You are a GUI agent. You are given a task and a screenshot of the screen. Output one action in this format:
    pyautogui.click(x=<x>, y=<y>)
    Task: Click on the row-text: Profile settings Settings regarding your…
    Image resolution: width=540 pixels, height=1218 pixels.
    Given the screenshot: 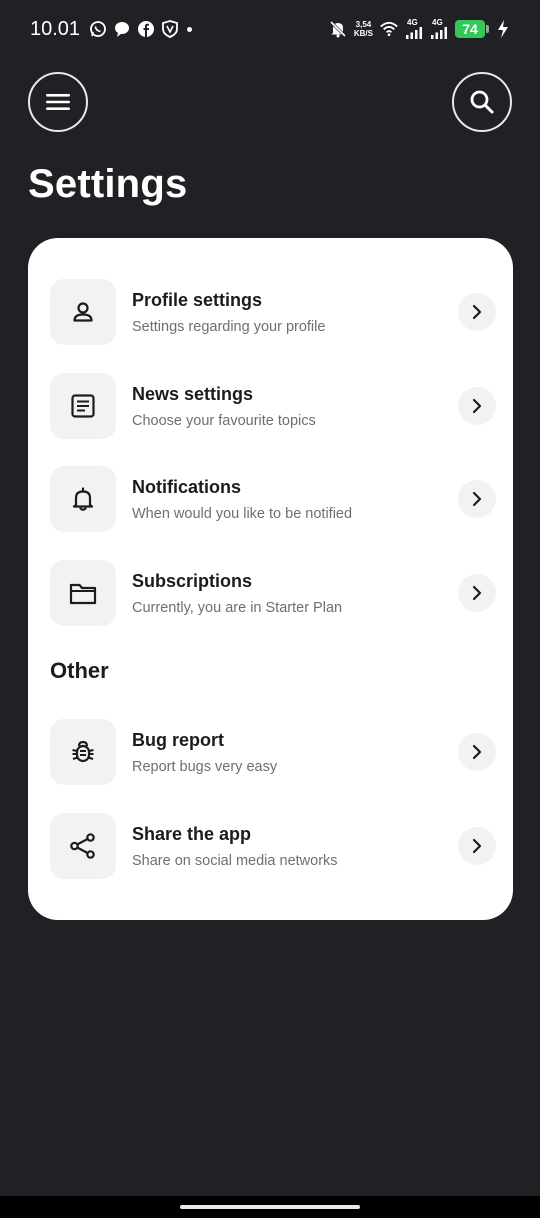 What is the action you would take?
    pyautogui.click(x=295, y=312)
    